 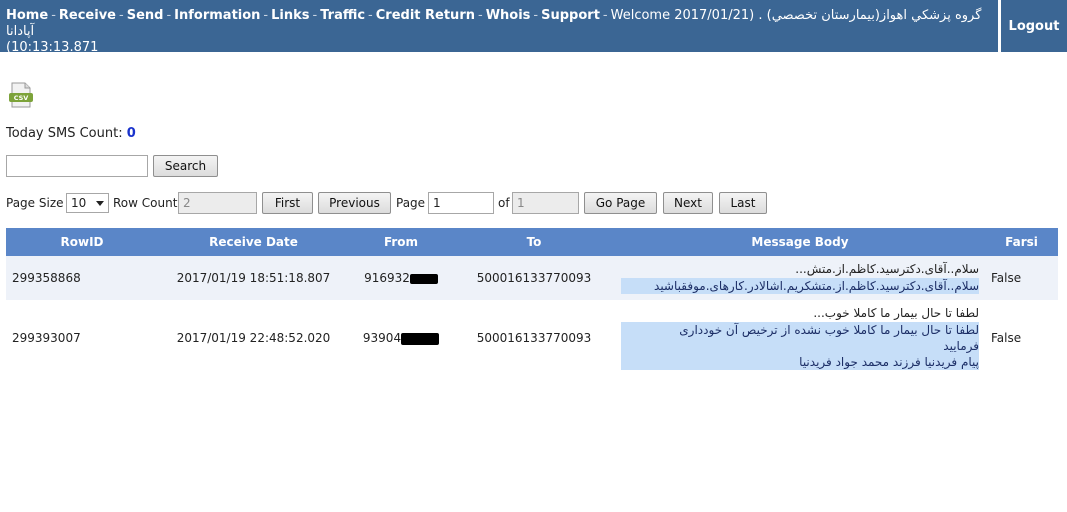 What do you see at coordinates (545, 203) in the screenshot?
I see `total-pages-field: 1` at bounding box center [545, 203].